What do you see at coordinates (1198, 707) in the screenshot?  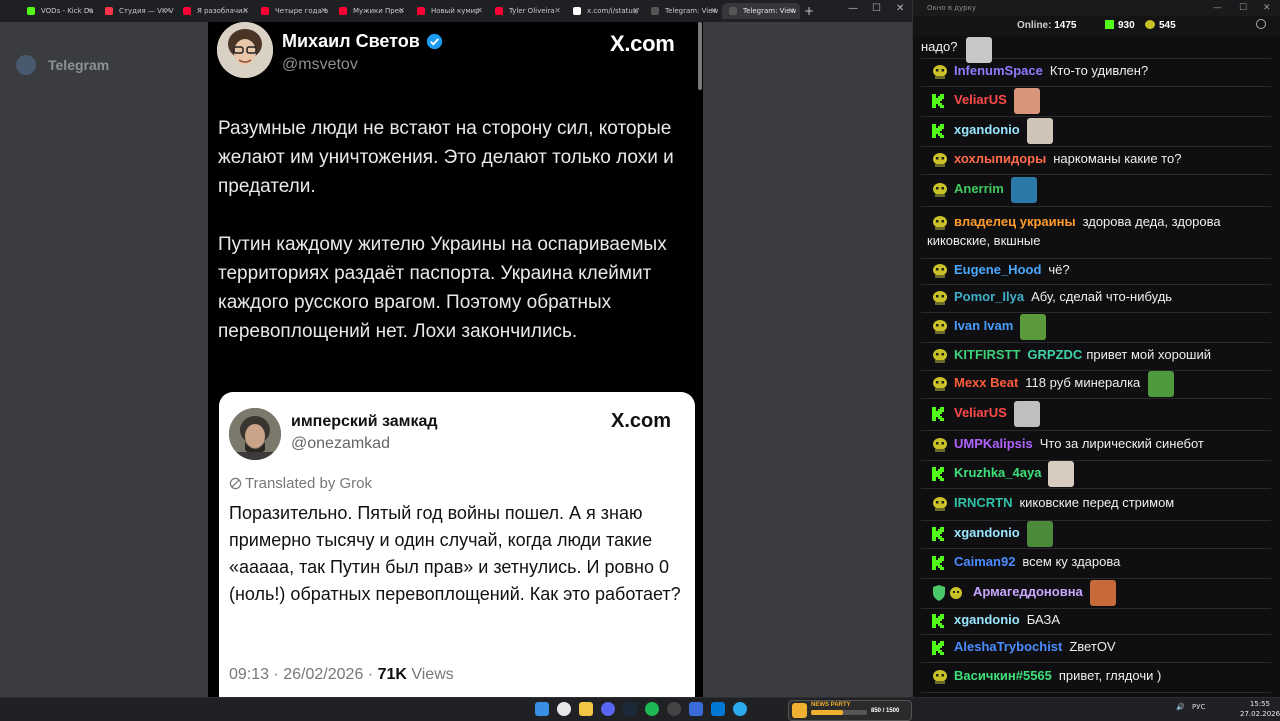 I see `lang-indicator: РУС` at bounding box center [1198, 707].